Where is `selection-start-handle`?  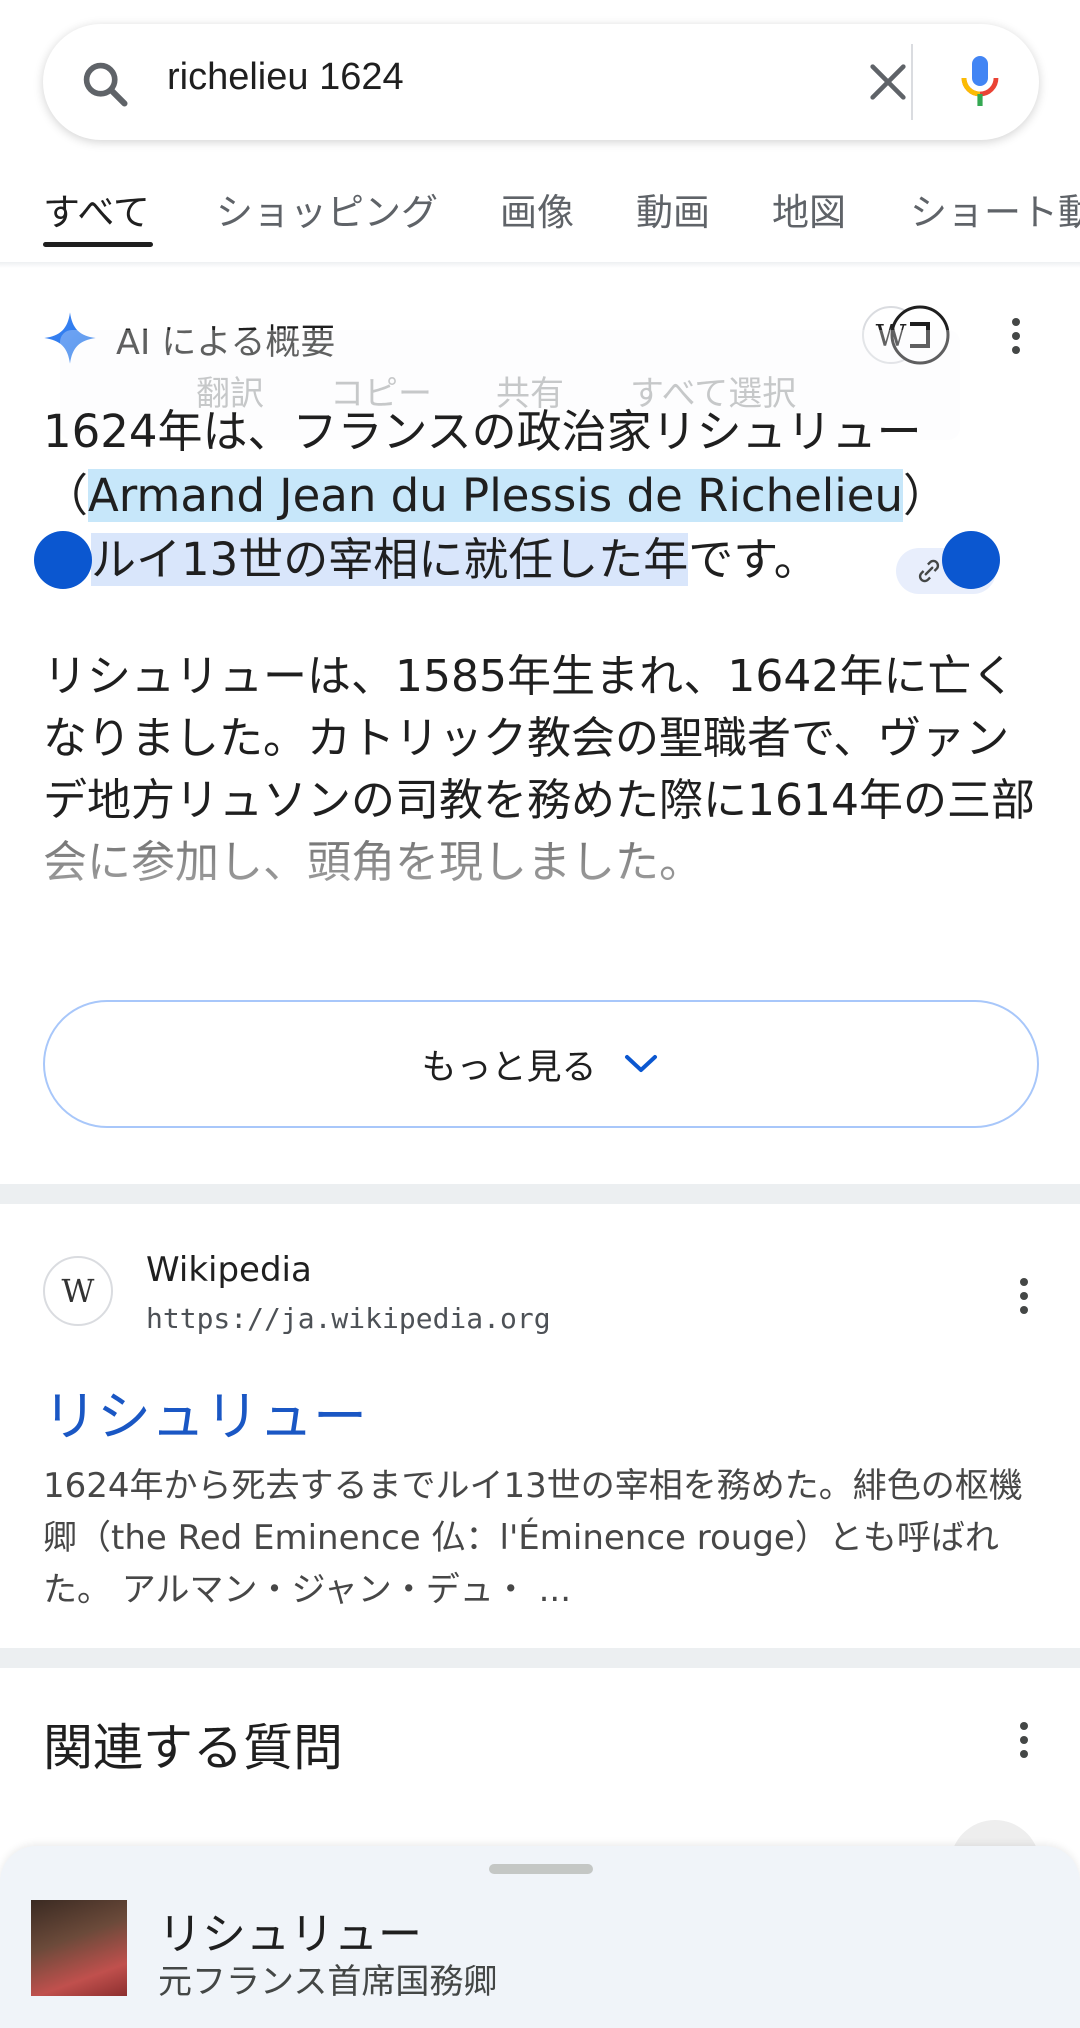
selection-start-handle is located at coordinates (63, 560).